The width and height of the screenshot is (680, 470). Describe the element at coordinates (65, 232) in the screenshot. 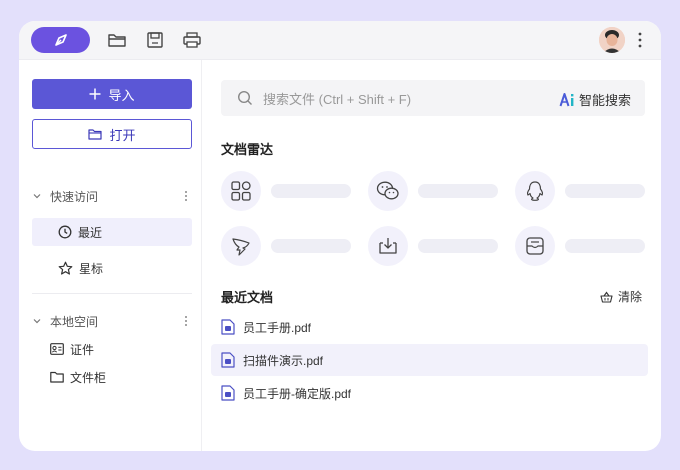

I see `clock-icon` at that location.